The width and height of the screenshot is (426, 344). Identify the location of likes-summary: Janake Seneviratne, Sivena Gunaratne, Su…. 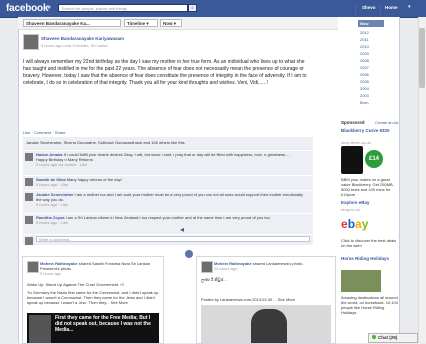
(106, 142).